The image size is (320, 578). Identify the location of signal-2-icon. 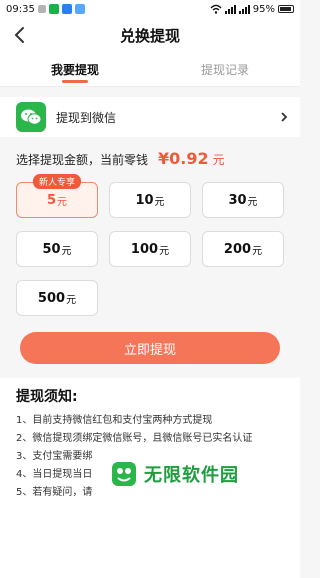
(244, 9).